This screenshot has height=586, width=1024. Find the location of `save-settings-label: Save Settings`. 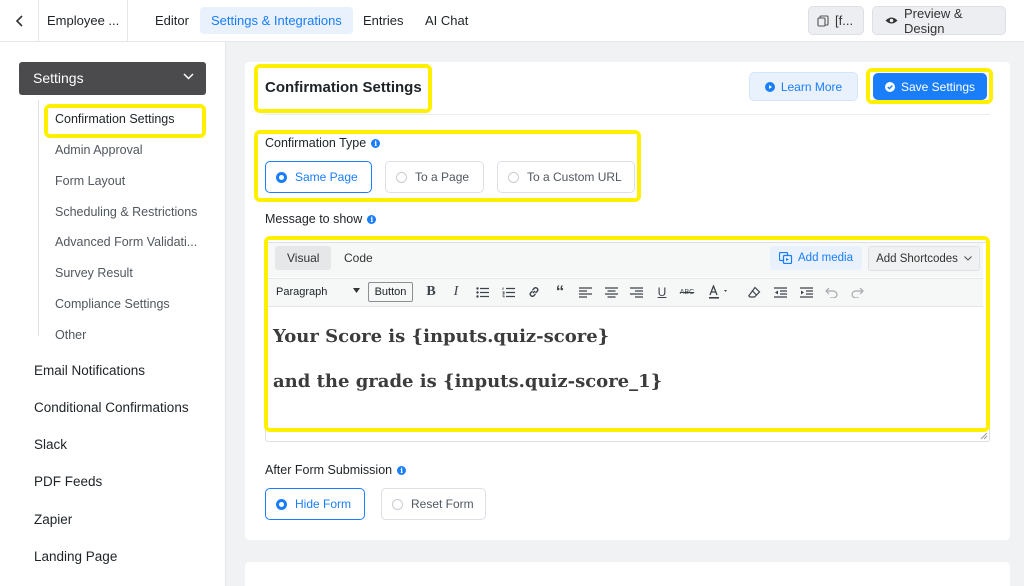

save-settings-label: Save Settings is located at coordinates (938, 86).